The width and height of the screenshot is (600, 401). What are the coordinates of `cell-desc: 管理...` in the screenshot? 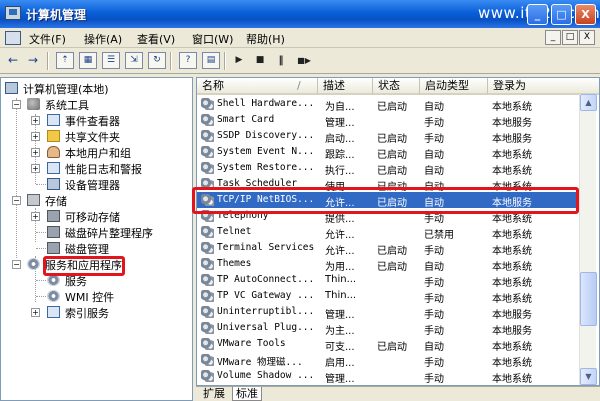 It's located at (340, 315).